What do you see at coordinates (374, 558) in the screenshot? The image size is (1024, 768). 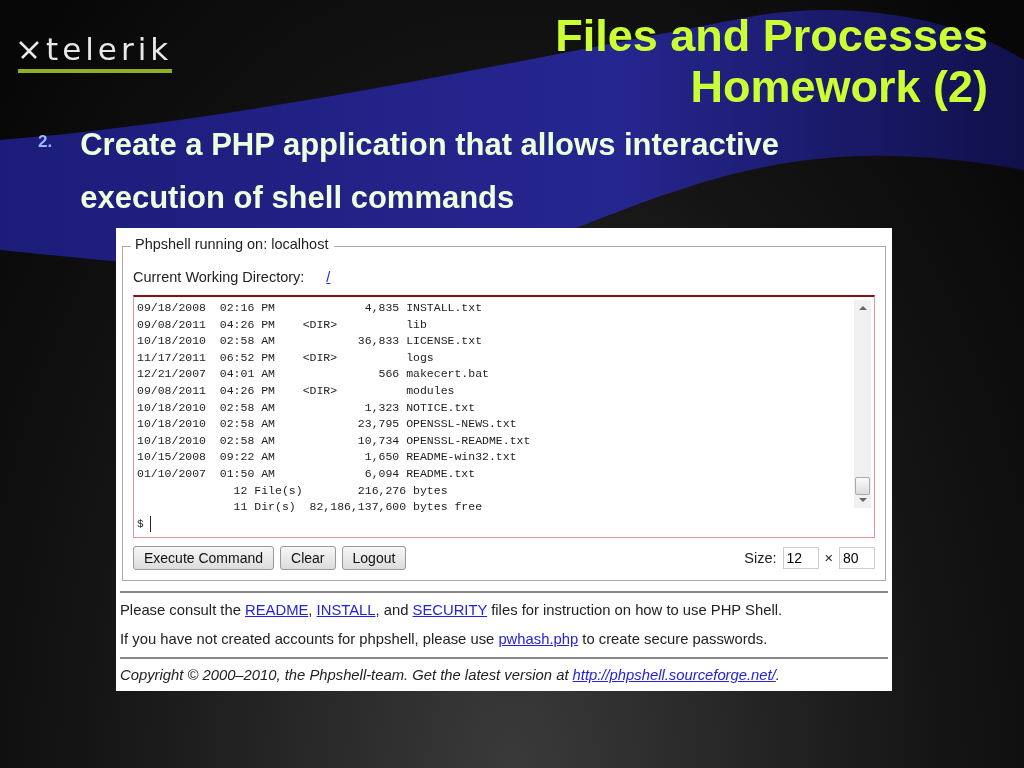 I see `shell-button: Logout` at bounding box center [374, 558].